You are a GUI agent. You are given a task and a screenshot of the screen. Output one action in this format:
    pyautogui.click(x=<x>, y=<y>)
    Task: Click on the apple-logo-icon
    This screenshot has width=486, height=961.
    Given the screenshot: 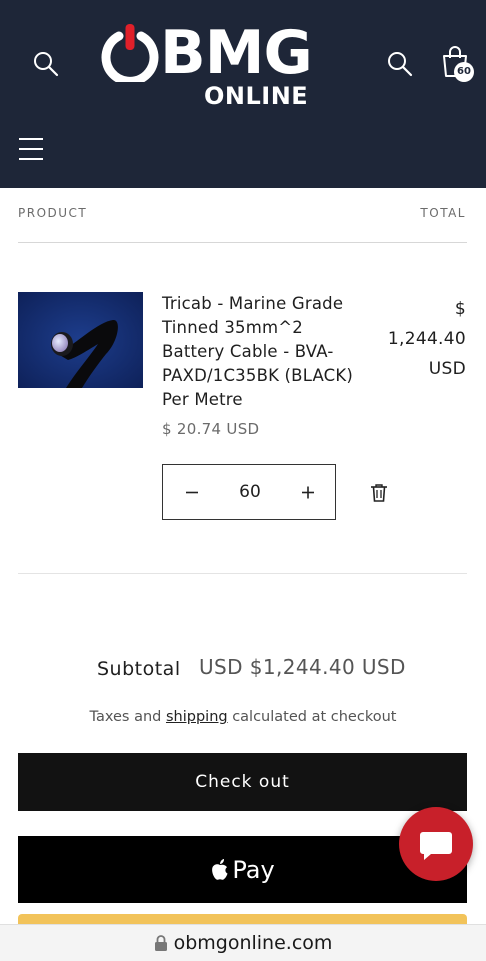 What is the action you would take?
    pyautogui.click(x=220, y=869)
    